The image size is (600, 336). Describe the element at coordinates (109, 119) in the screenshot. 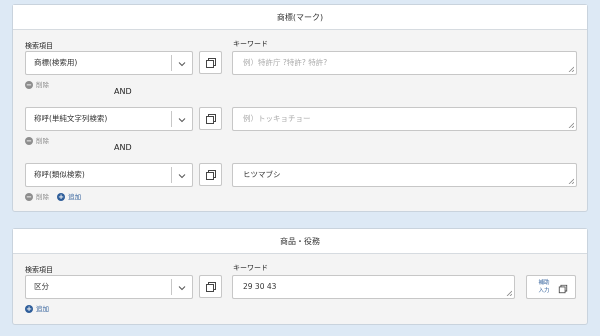

I see `search-item-select-2: 称呼(単純文字列検索)` at that location.